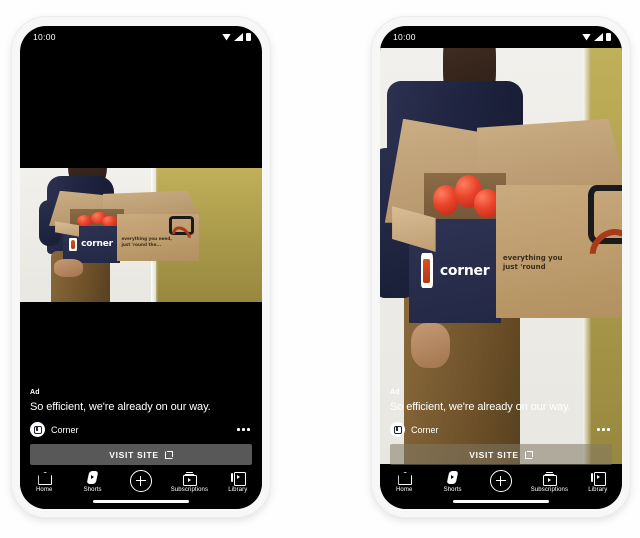 The width and height of the screenshot is (640, 538). What do you see at coordinates (467, 198) in the screenshot?
I see `tomatoes-group` at bounding box center [467, 198].